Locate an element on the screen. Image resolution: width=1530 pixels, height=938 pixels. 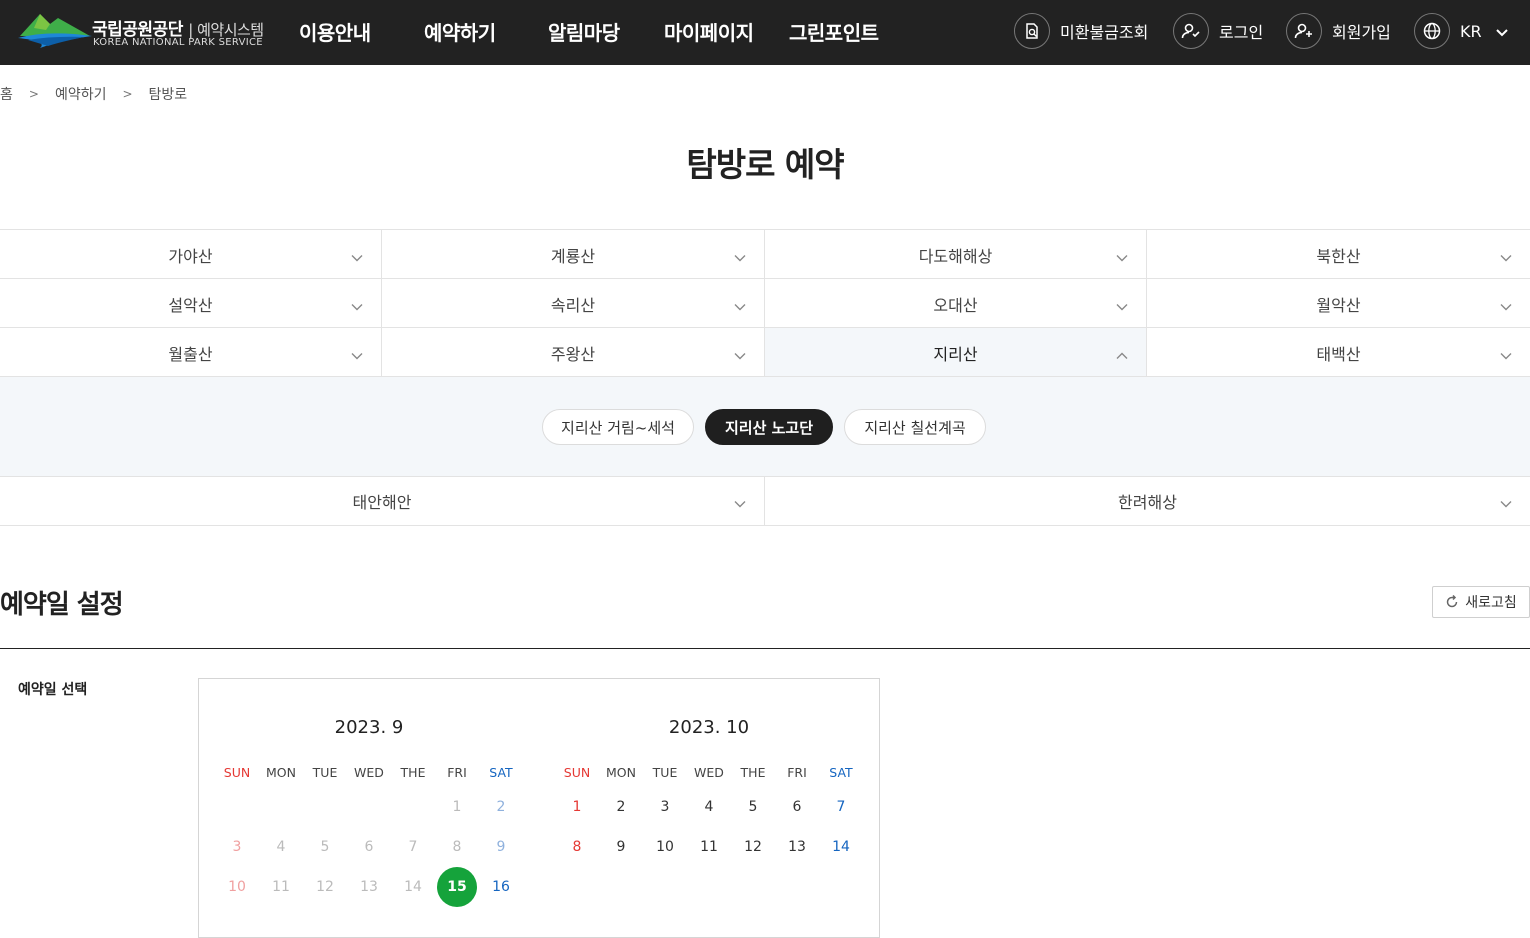
calendar-day: 3 is located at coordinates (665, 807).